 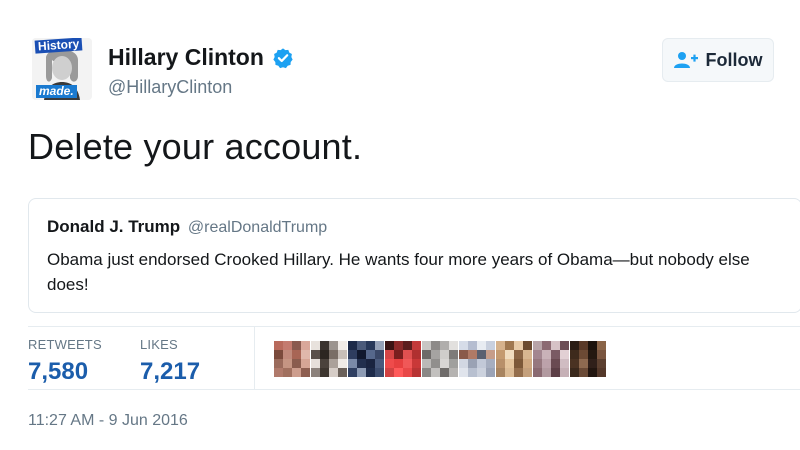 I want to click on follow-button: Follow, so click(x=718, y=60).